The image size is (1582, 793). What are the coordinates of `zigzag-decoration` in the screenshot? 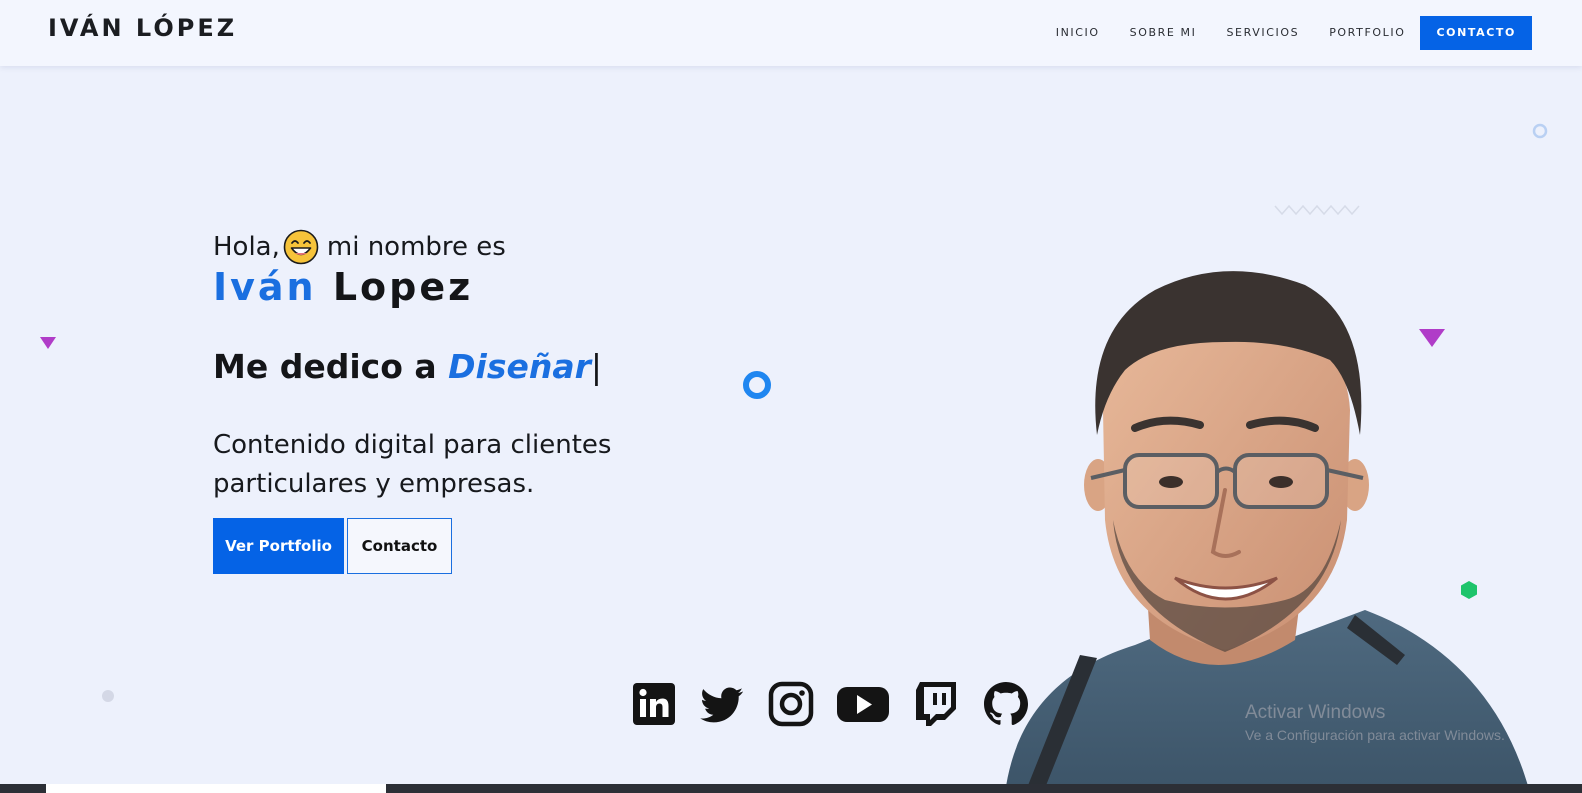 It's located at (1317, 210).